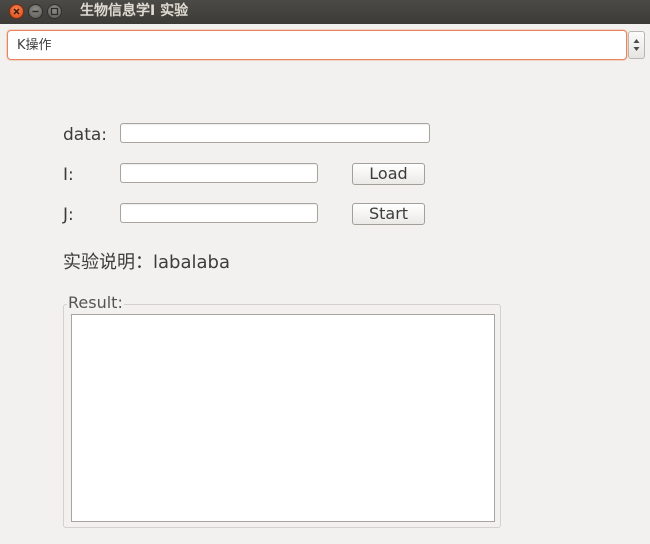 This screenshot has width=650, height=544. What do you see at coordinates (85, 135) in the screenshot?
I see `data-label: data:` at bounding box center [85, 135].